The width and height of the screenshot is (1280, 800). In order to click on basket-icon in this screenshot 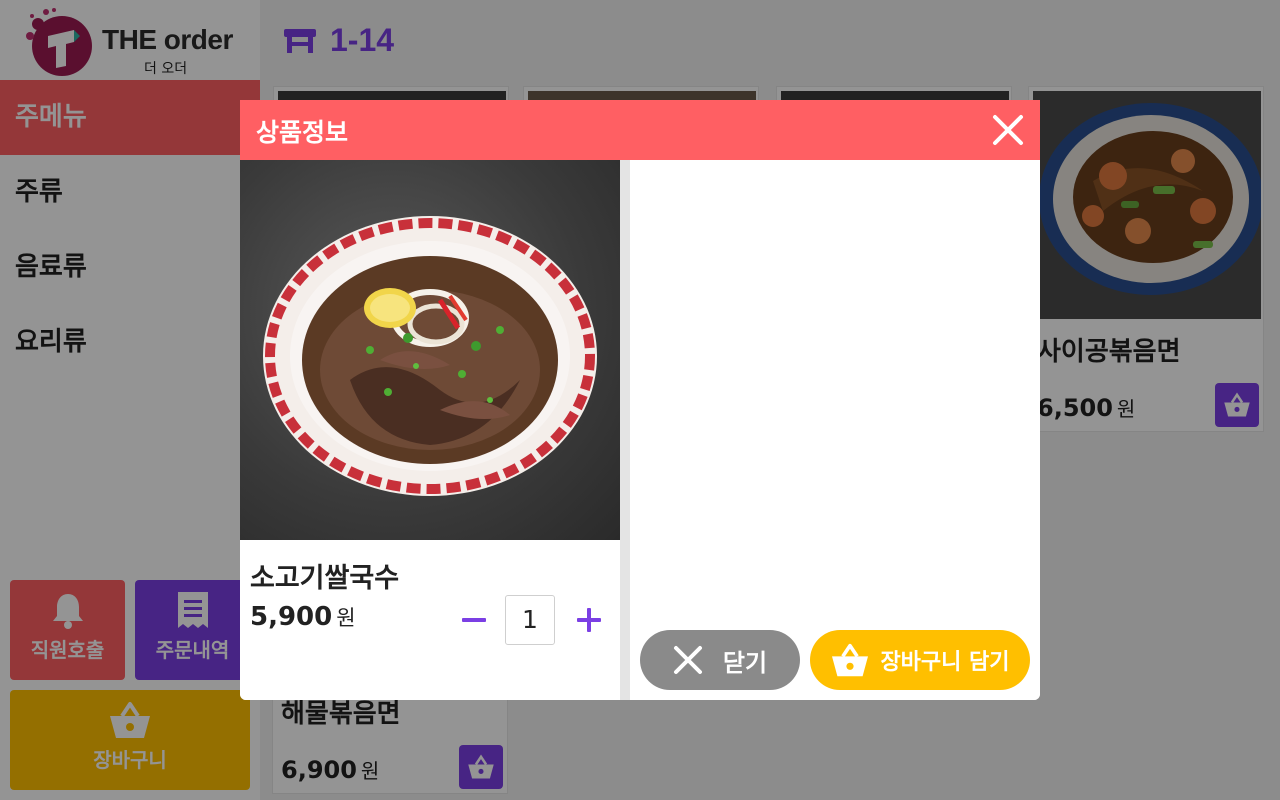, I will do `click(850, 660)`.